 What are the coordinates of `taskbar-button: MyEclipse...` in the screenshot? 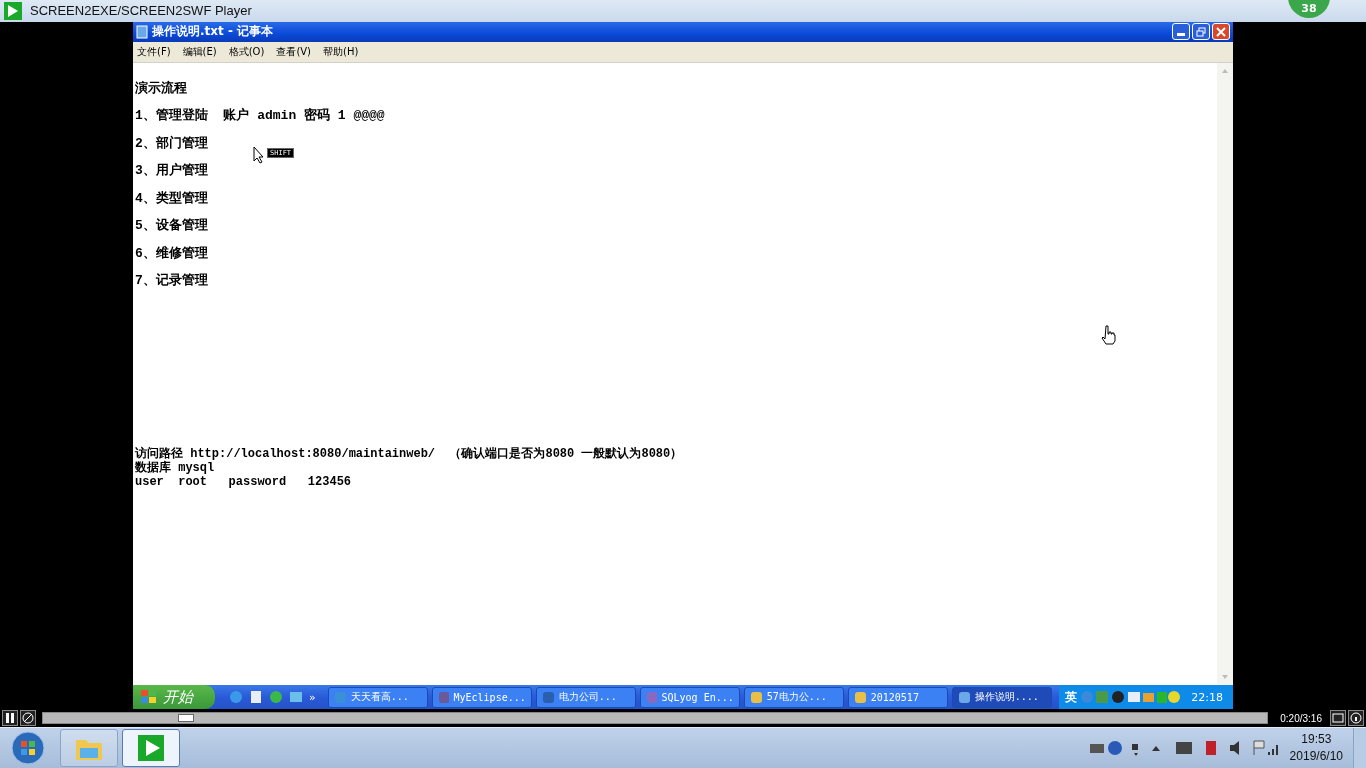 It's located at (481, 697).